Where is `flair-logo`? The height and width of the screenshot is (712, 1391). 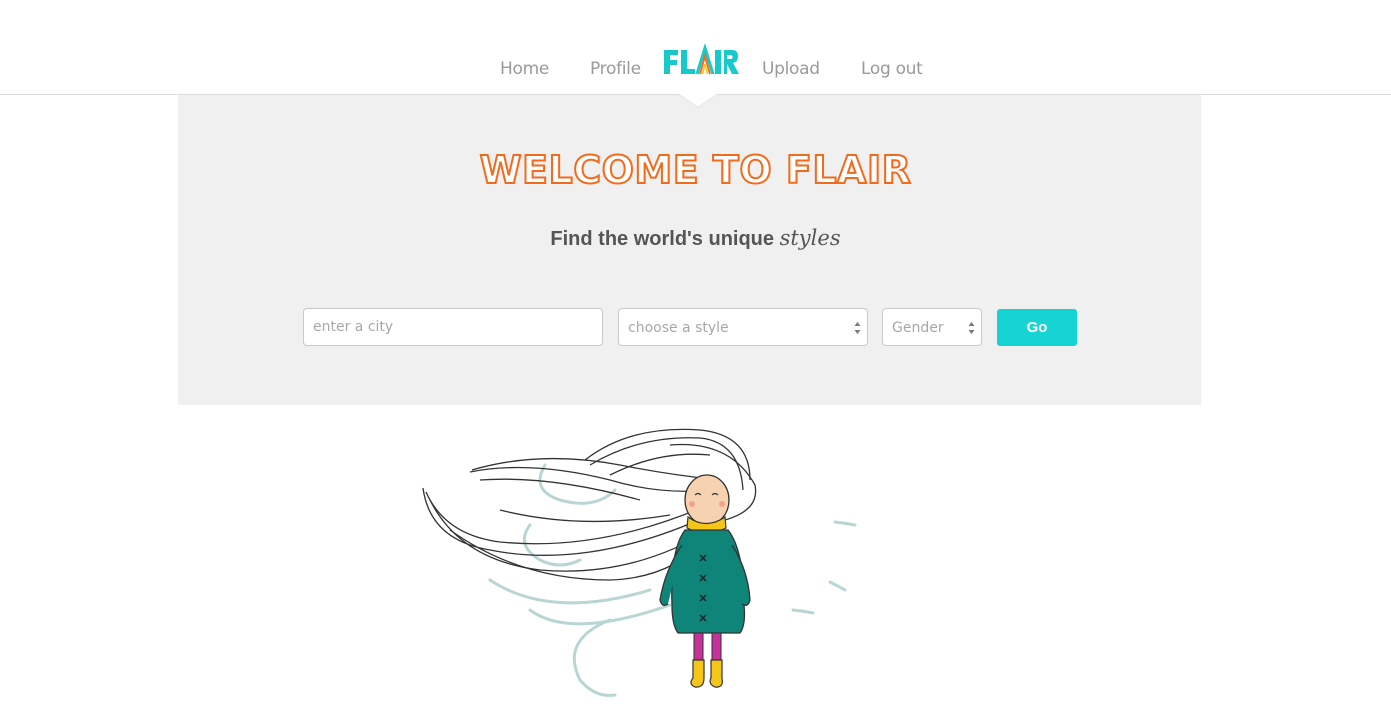
flair-logo is located at coordinates (701, 60).